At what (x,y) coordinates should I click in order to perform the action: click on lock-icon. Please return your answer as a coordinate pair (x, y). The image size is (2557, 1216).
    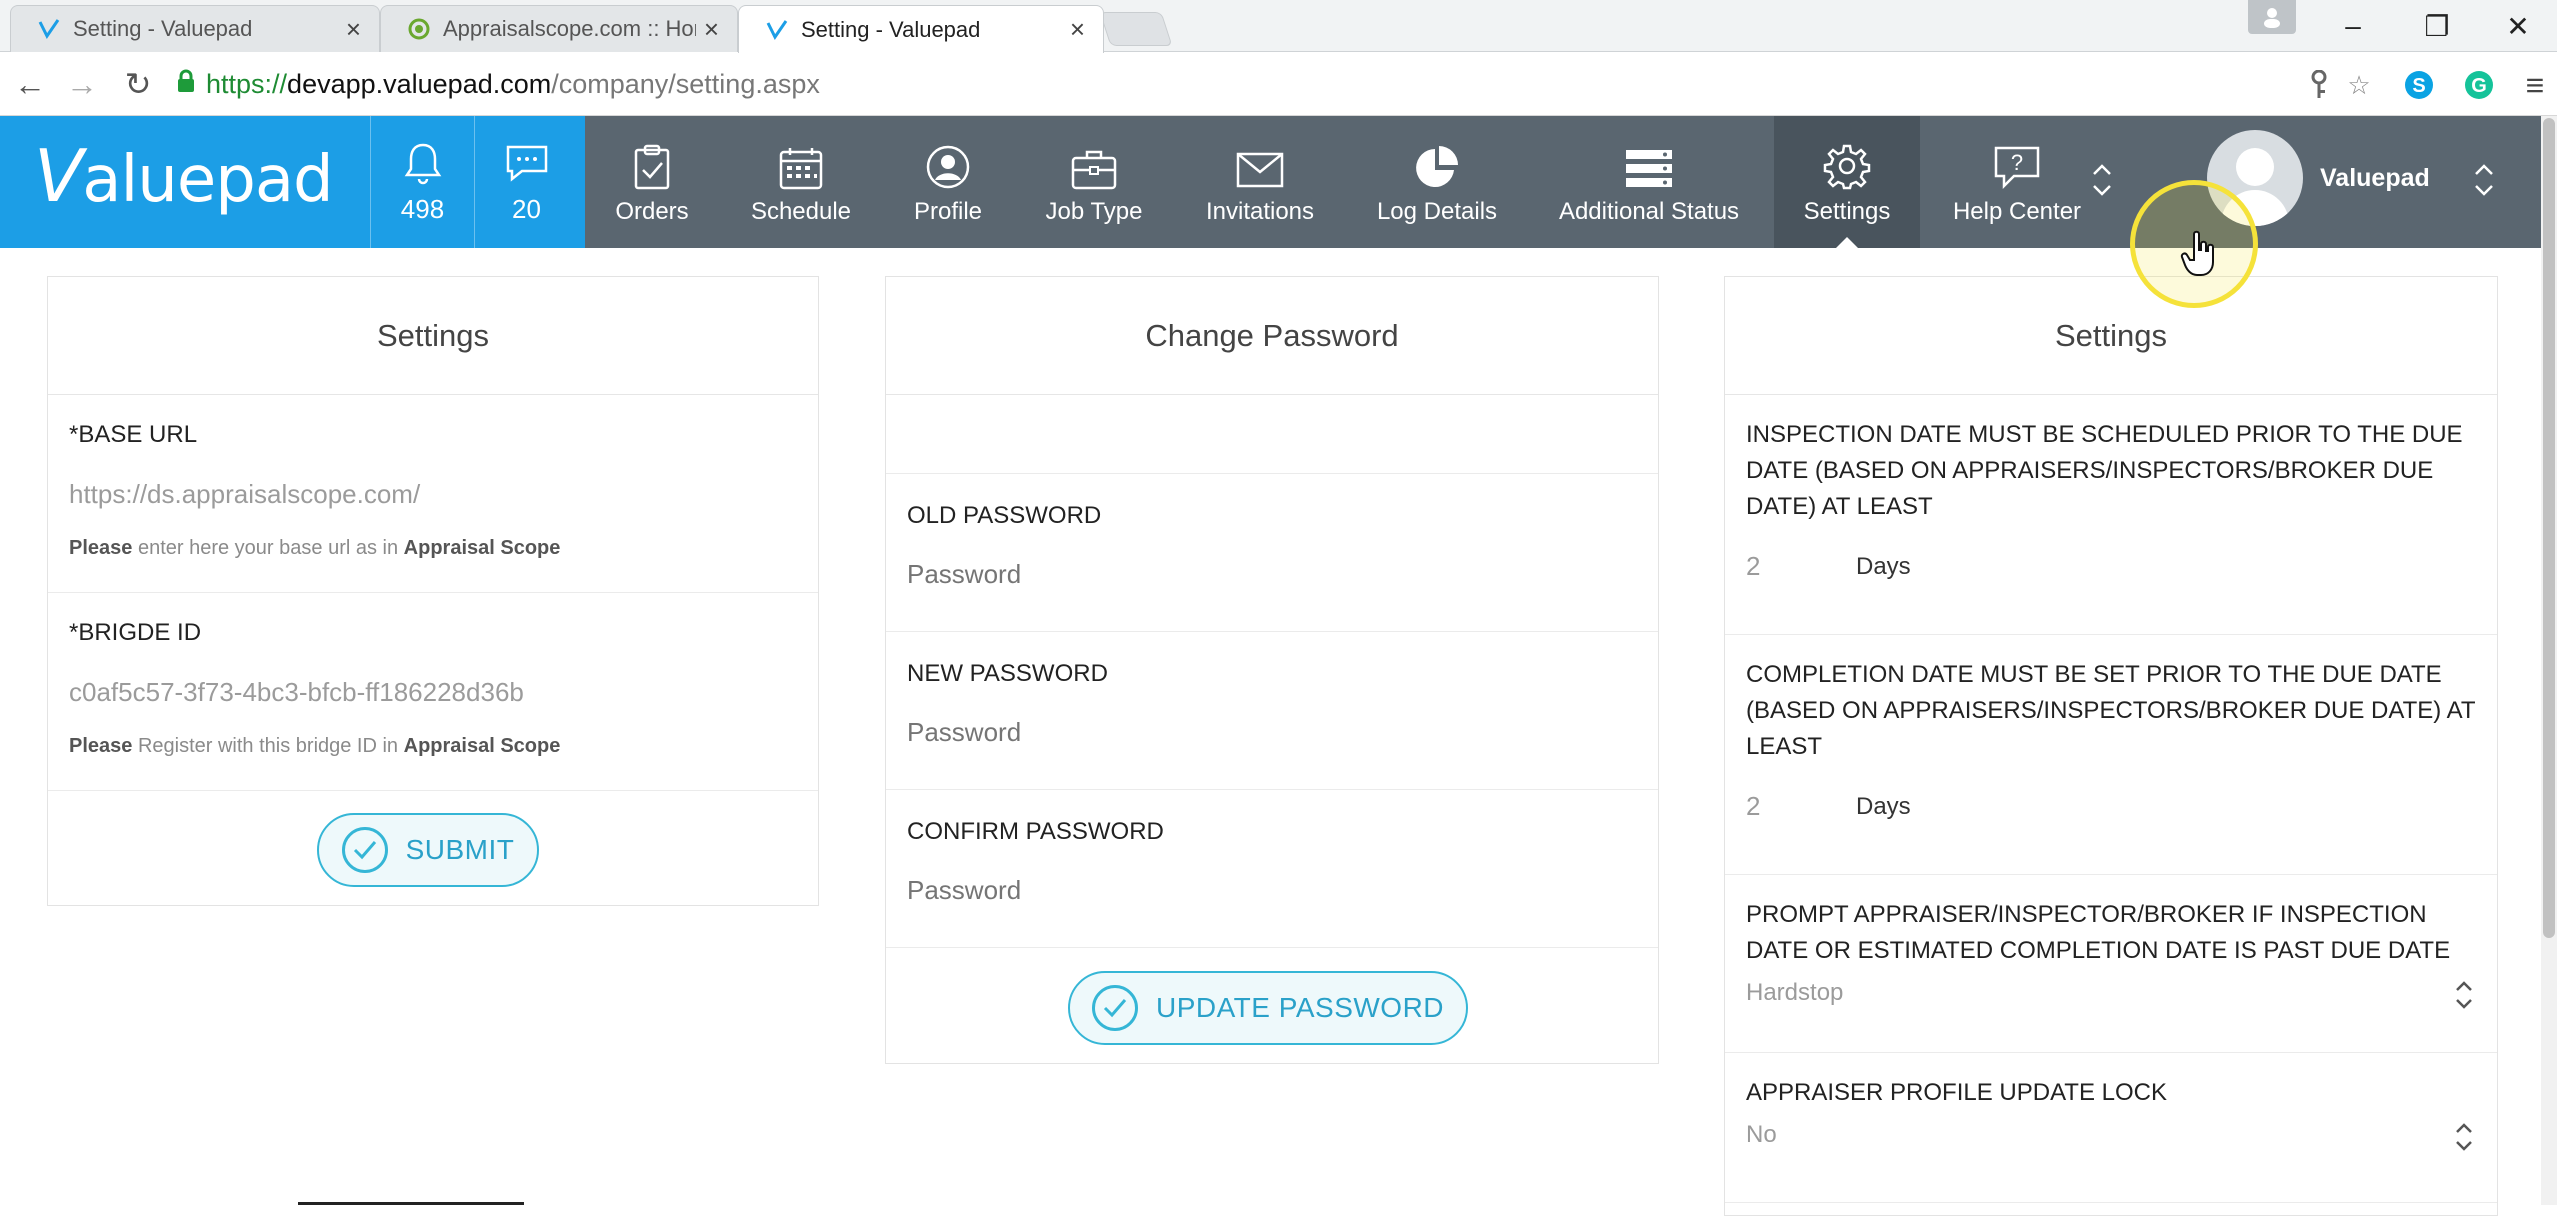
    Looking at the image, I should click on (186, 84).